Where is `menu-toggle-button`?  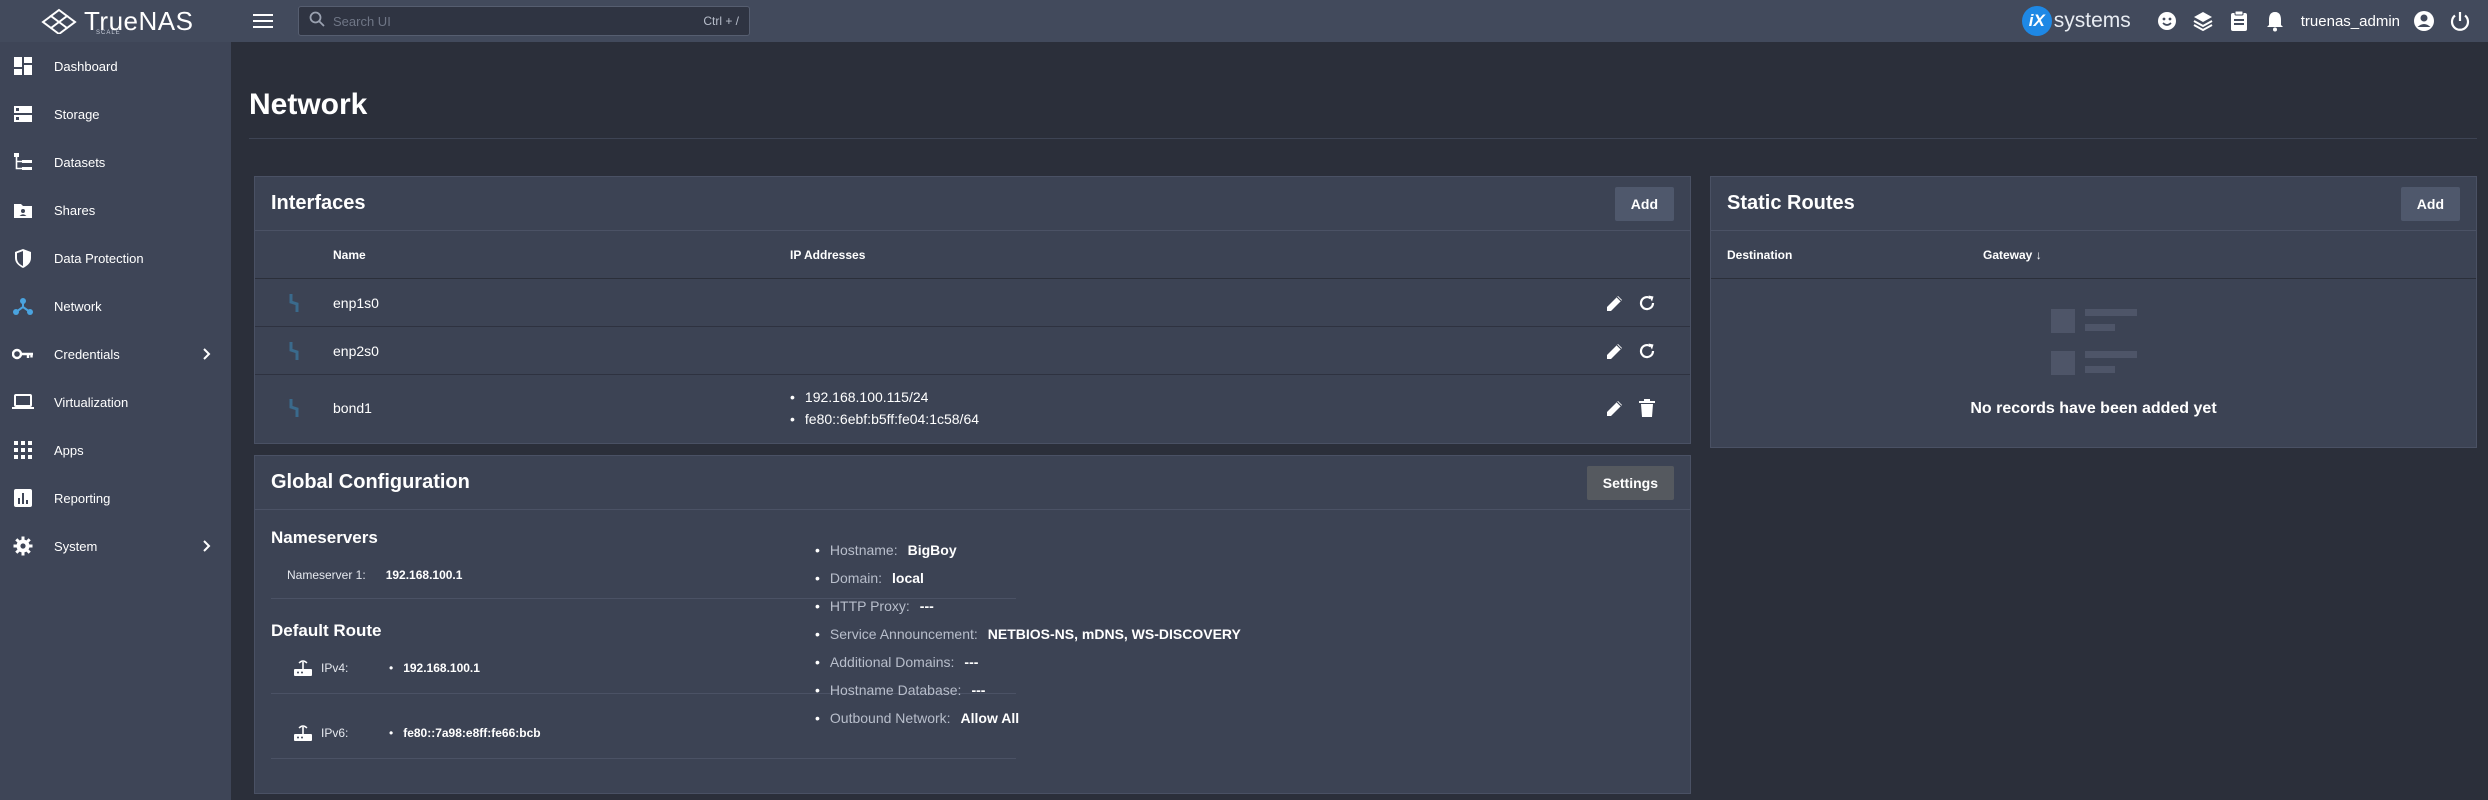
menu-toggle-button is located at coordinates (263, 21).